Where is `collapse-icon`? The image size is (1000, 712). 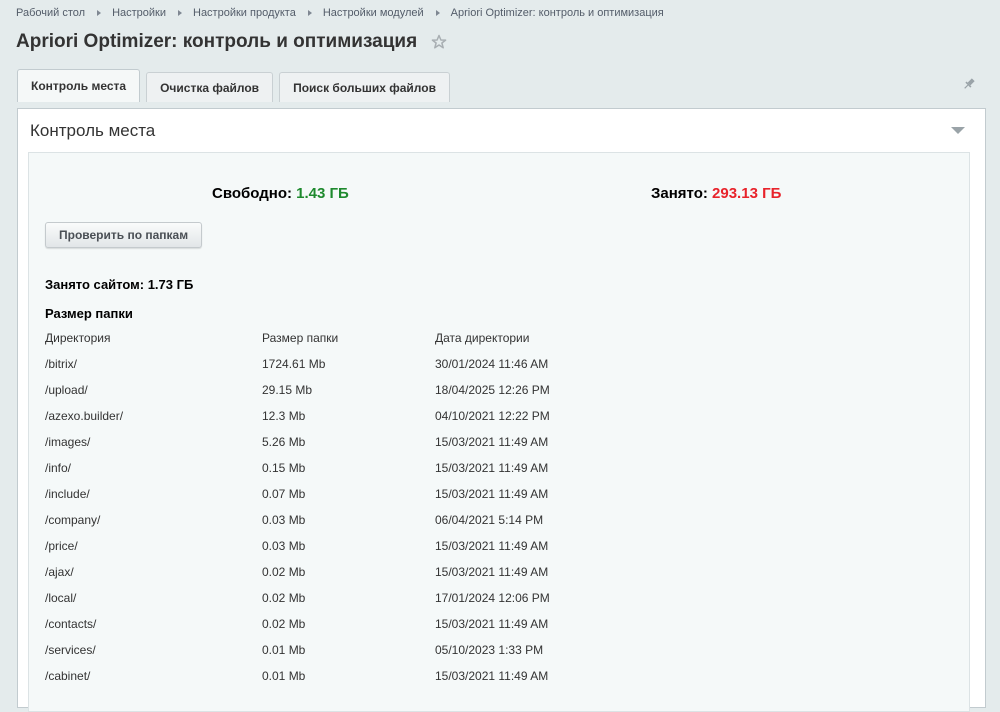
collapse-icon is located at coordinates (958, 130).